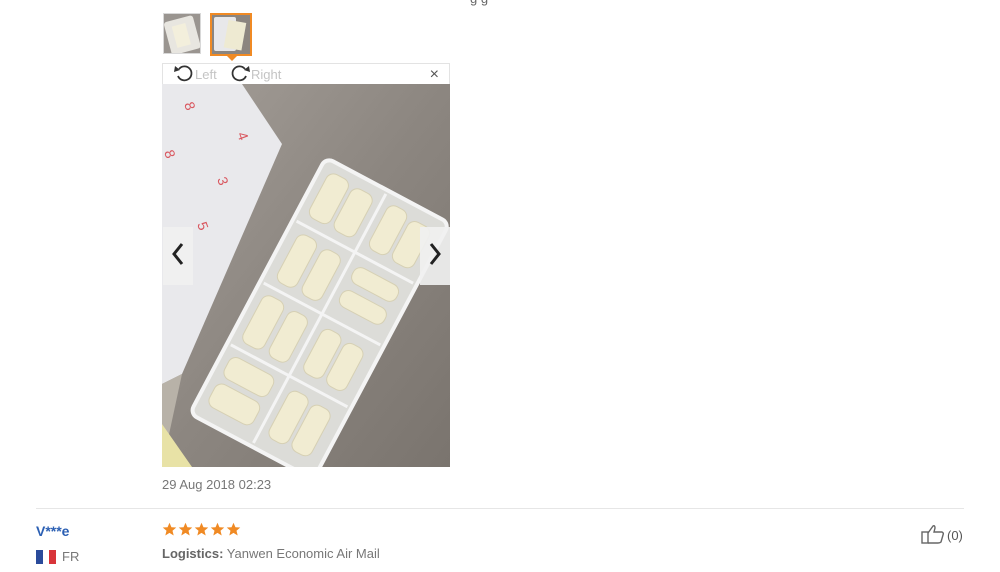  Describe the element at coordinates (53, 531) in the screenshot. I see `reviewer-name: V***e` at that location.